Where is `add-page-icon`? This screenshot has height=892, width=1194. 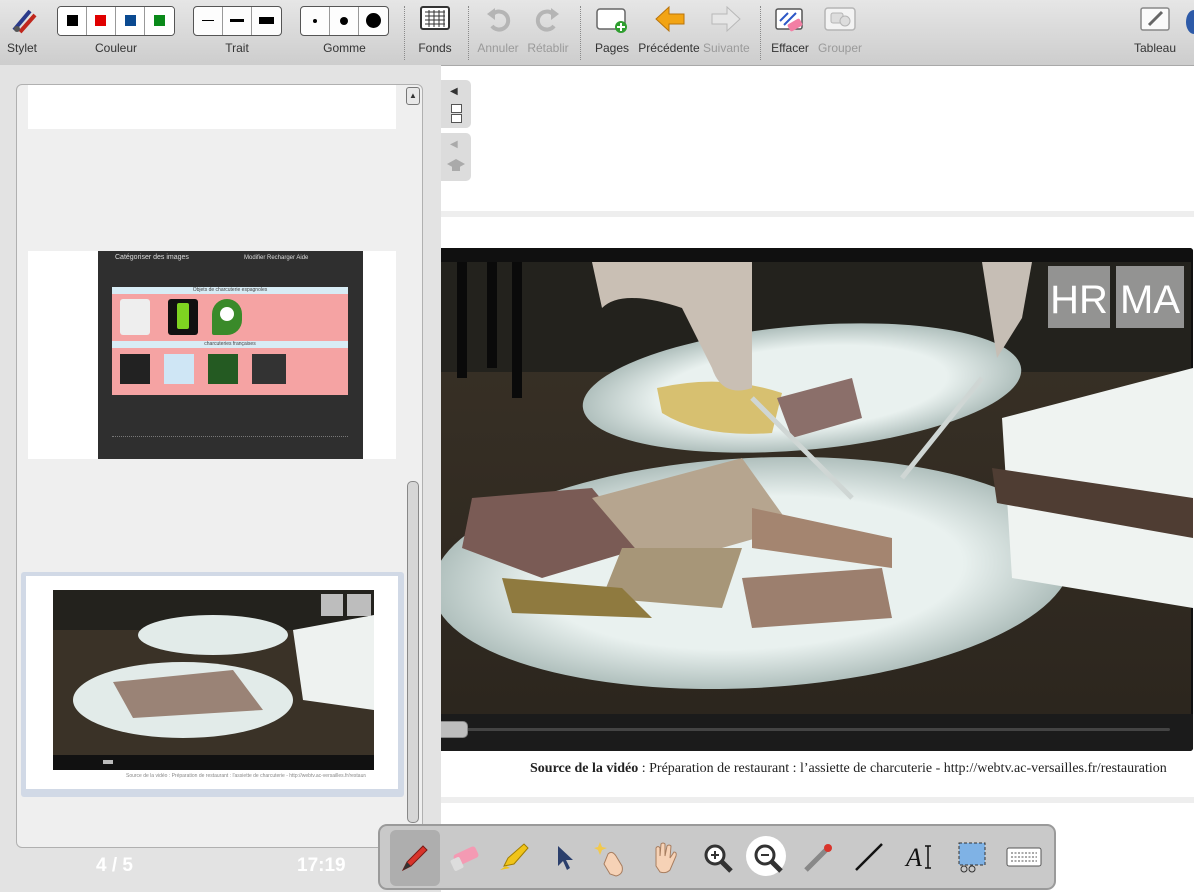
add-page-icon is located at coordinates (611, 20).